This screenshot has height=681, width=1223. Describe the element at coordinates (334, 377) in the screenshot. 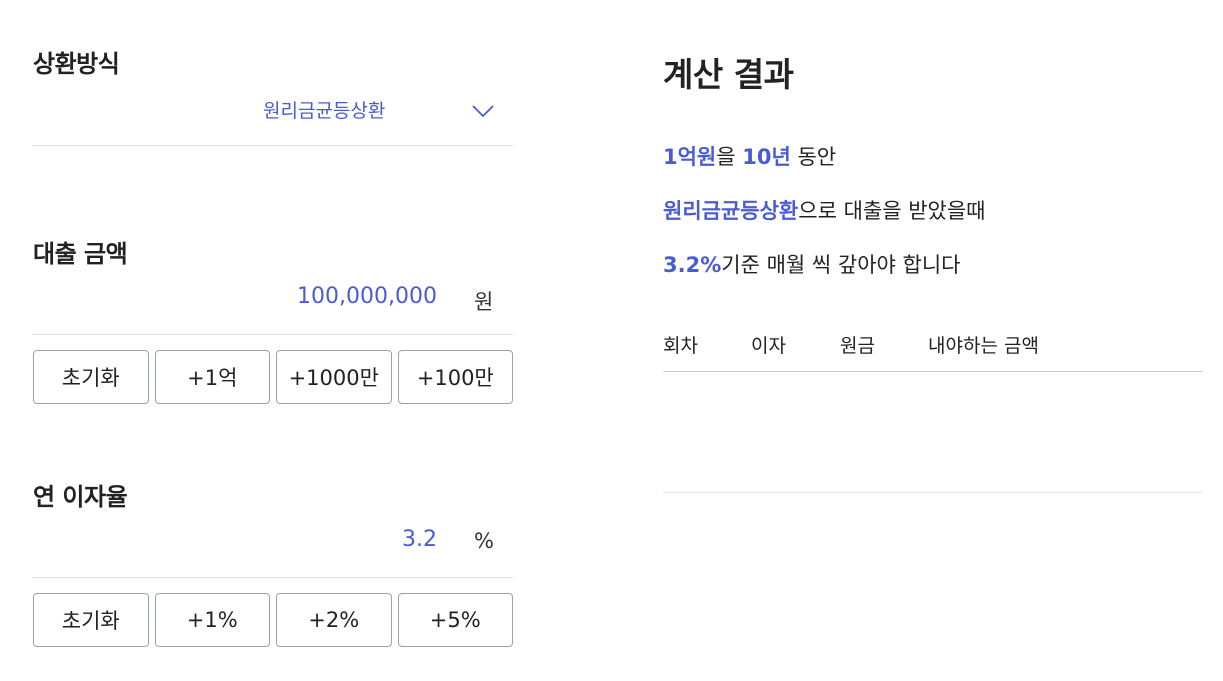

I see `loan-add-10m-button: +1000만` at that location.